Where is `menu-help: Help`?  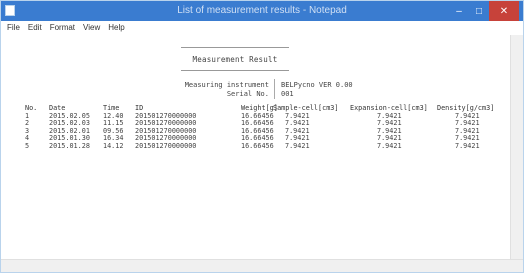
menu-help: Help is located at coordinates (116, 28).